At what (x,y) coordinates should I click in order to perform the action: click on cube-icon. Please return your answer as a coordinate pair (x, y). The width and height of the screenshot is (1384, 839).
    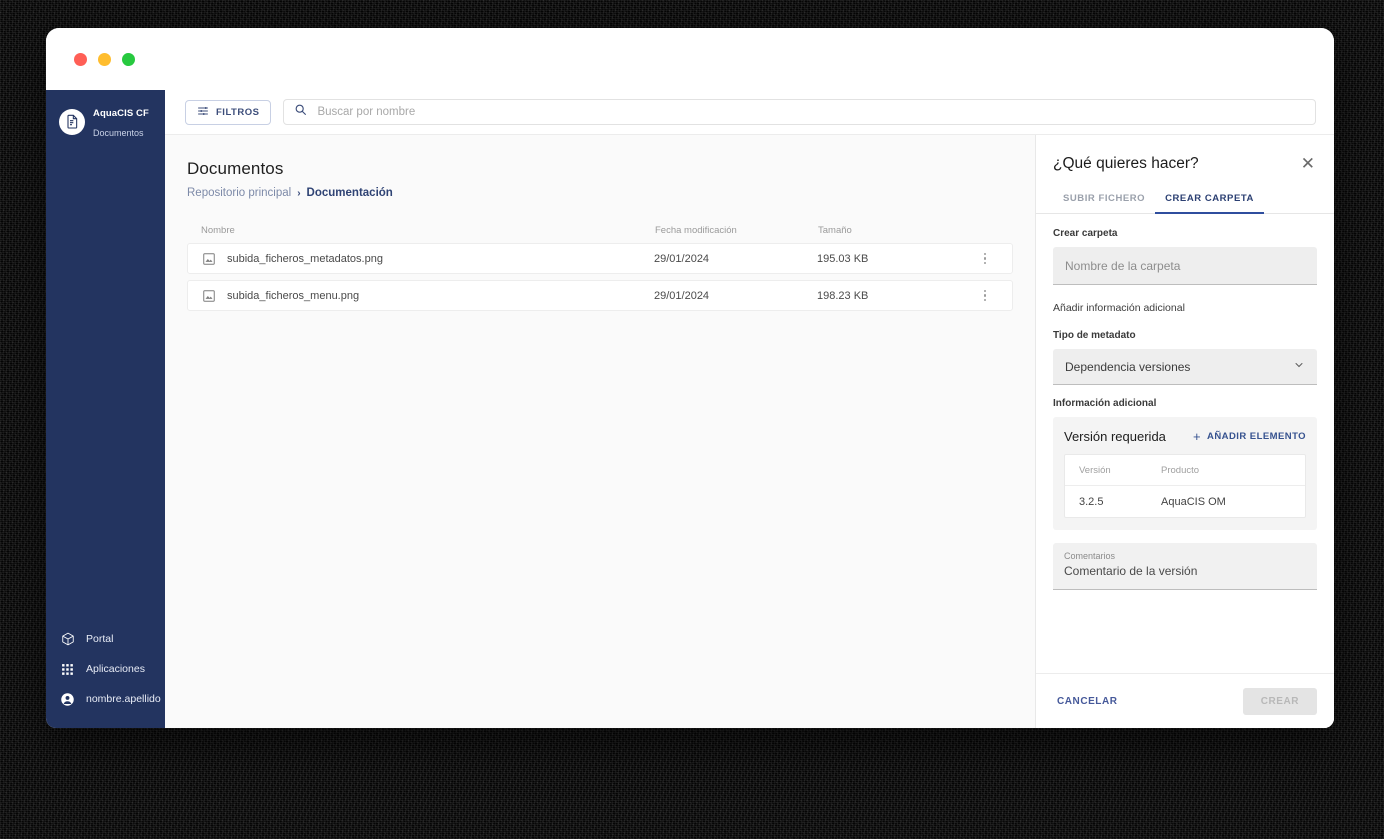
    Looking at the image, I should click on (67, 639).